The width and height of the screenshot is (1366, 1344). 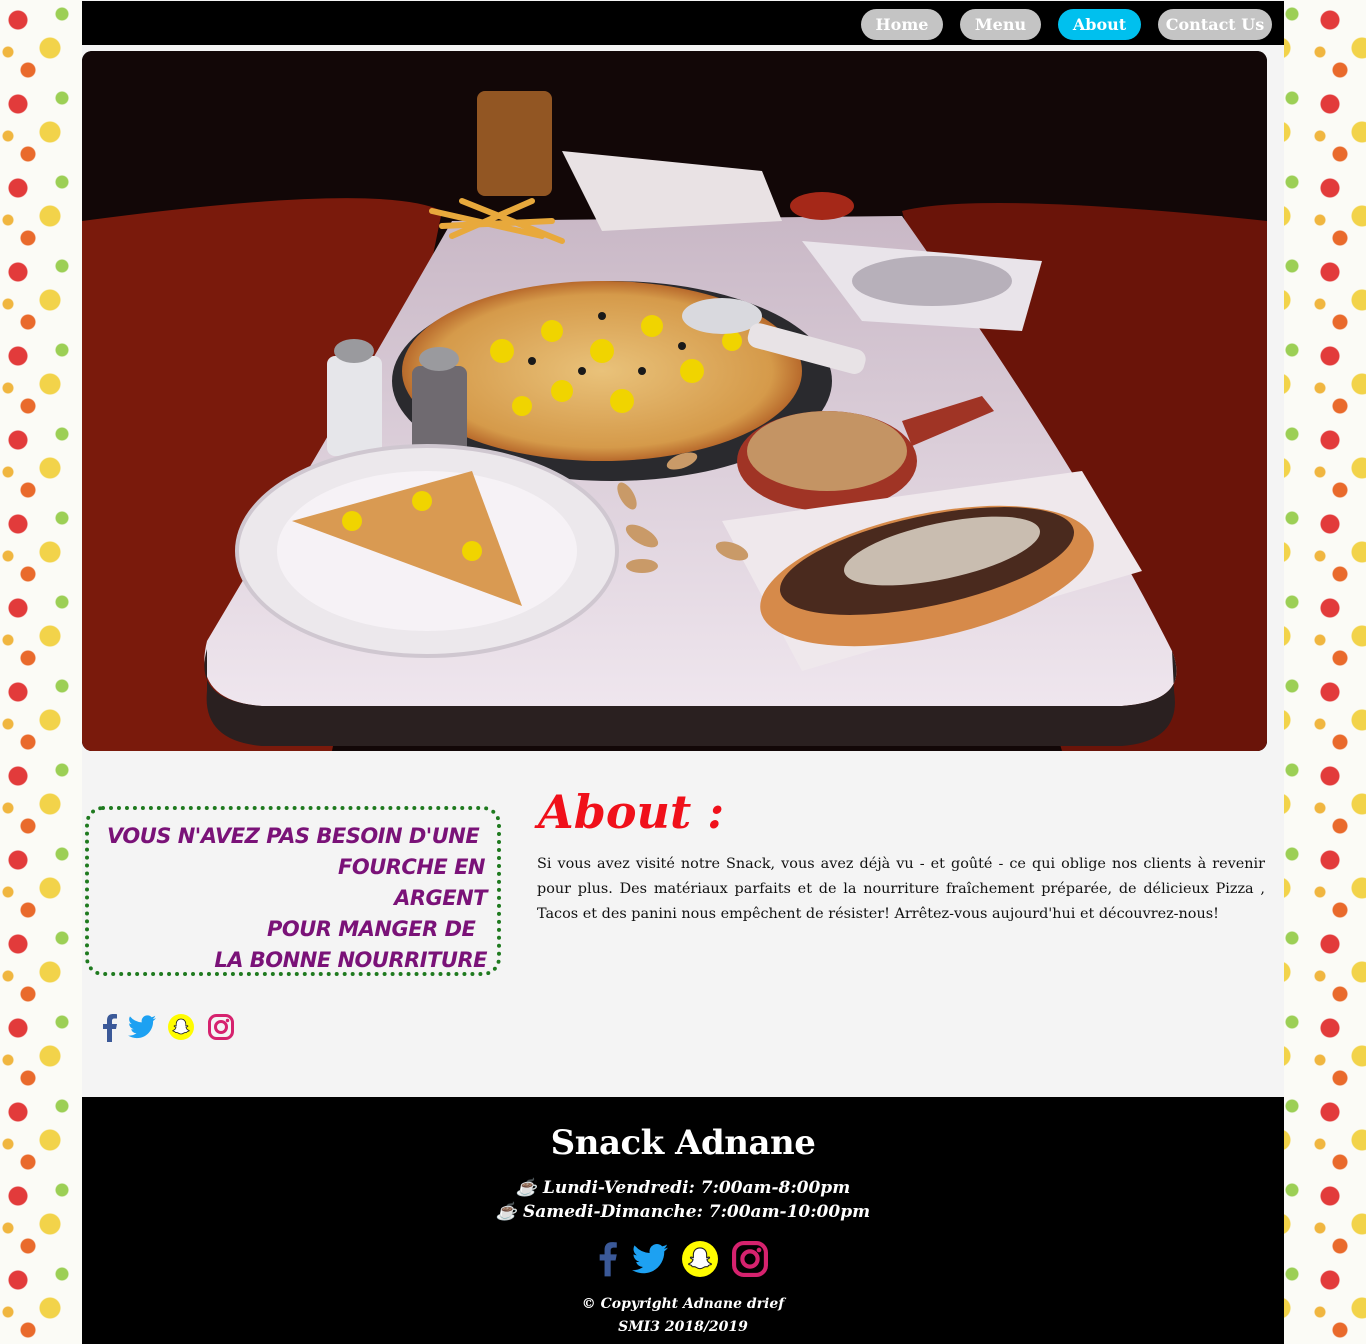 I want to click on quote-line: ARGENT, so click(x=440, y=898).